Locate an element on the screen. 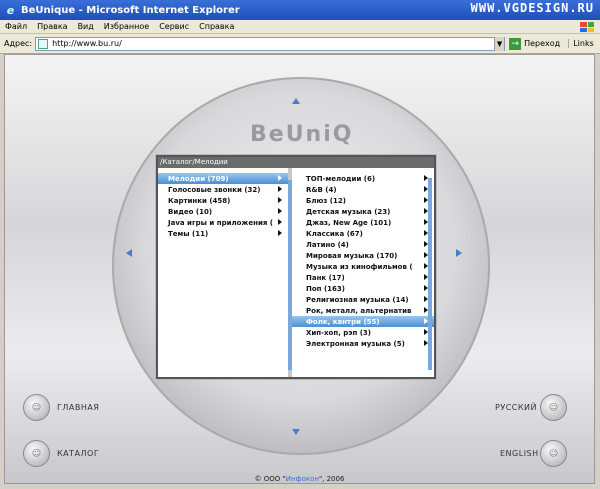 This screenshot has width=600, height=489. list-item: Классика (67) is located at coordinates (363, 233).